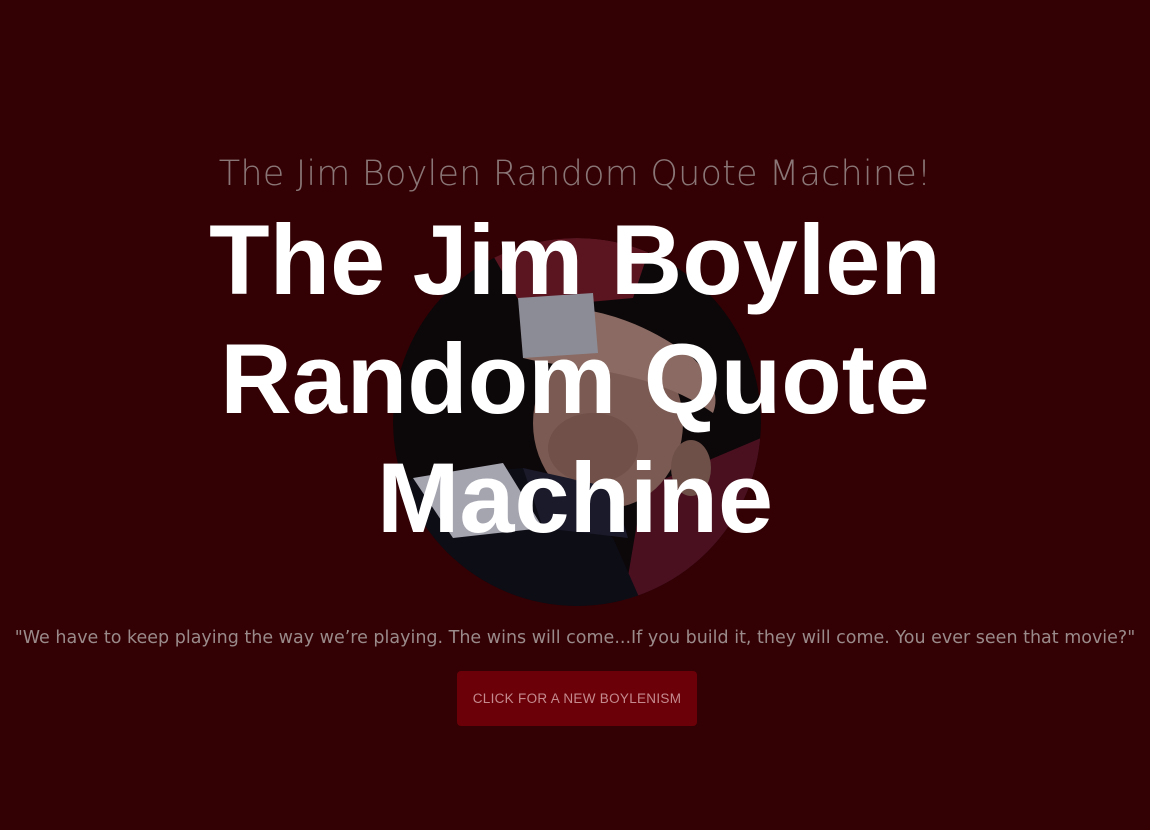  I want to click on main-title-line-2: Random Quote, so click(575, 378).